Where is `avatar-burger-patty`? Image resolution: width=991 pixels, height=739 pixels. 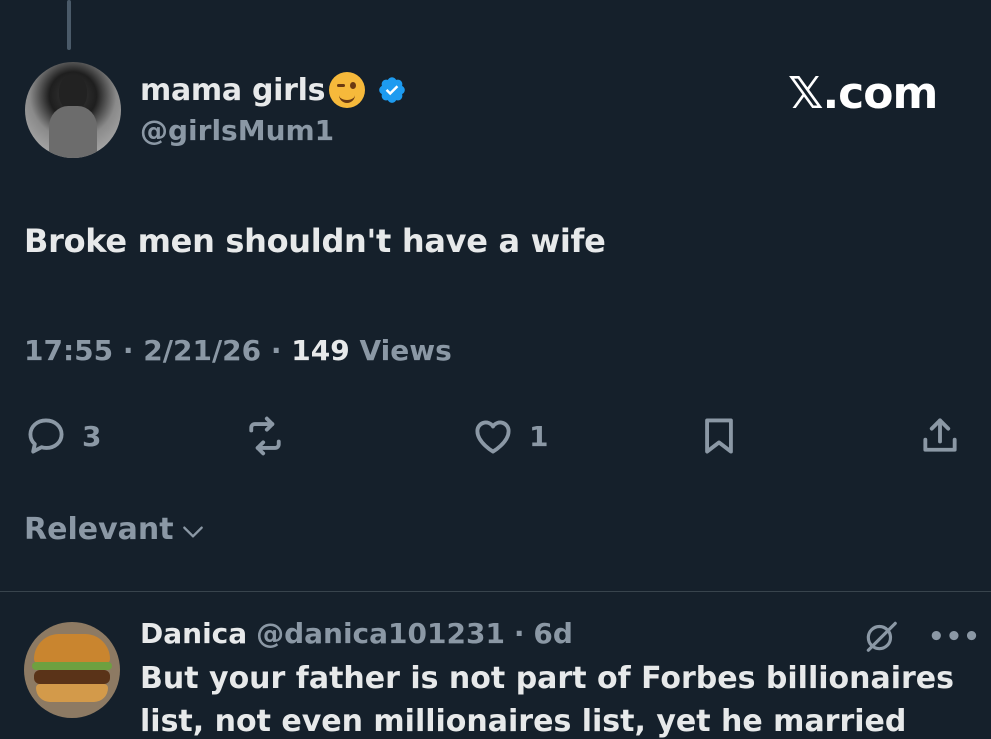
avatar-burger-patty is located at coordinates (72, 677).